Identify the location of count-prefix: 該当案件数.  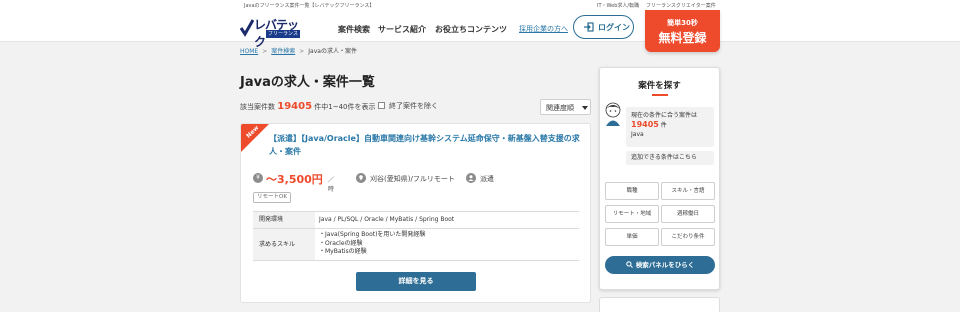
(257, 107).